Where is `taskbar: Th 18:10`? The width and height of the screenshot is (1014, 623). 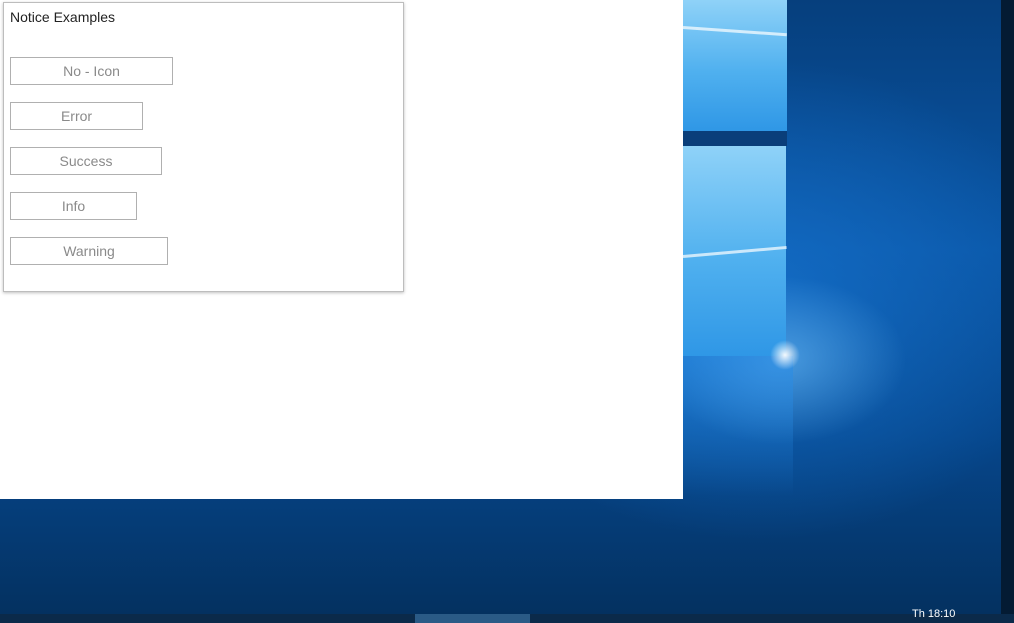
taskbar: Th 18:10 is located at coordinates (507, 615).